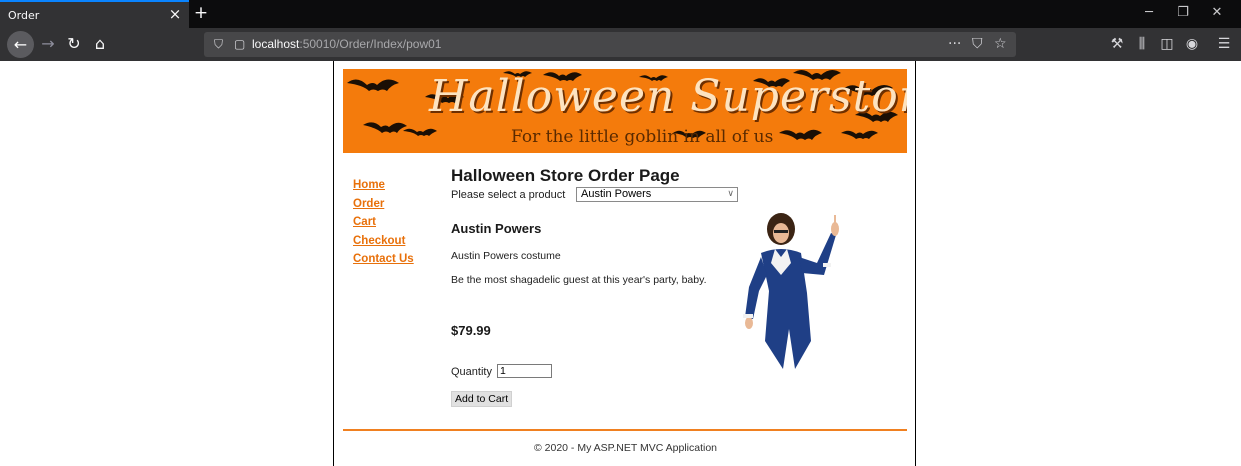 The image size is (1241, 466). I want to click on tab-close-icon: ×, so click(175, 14).